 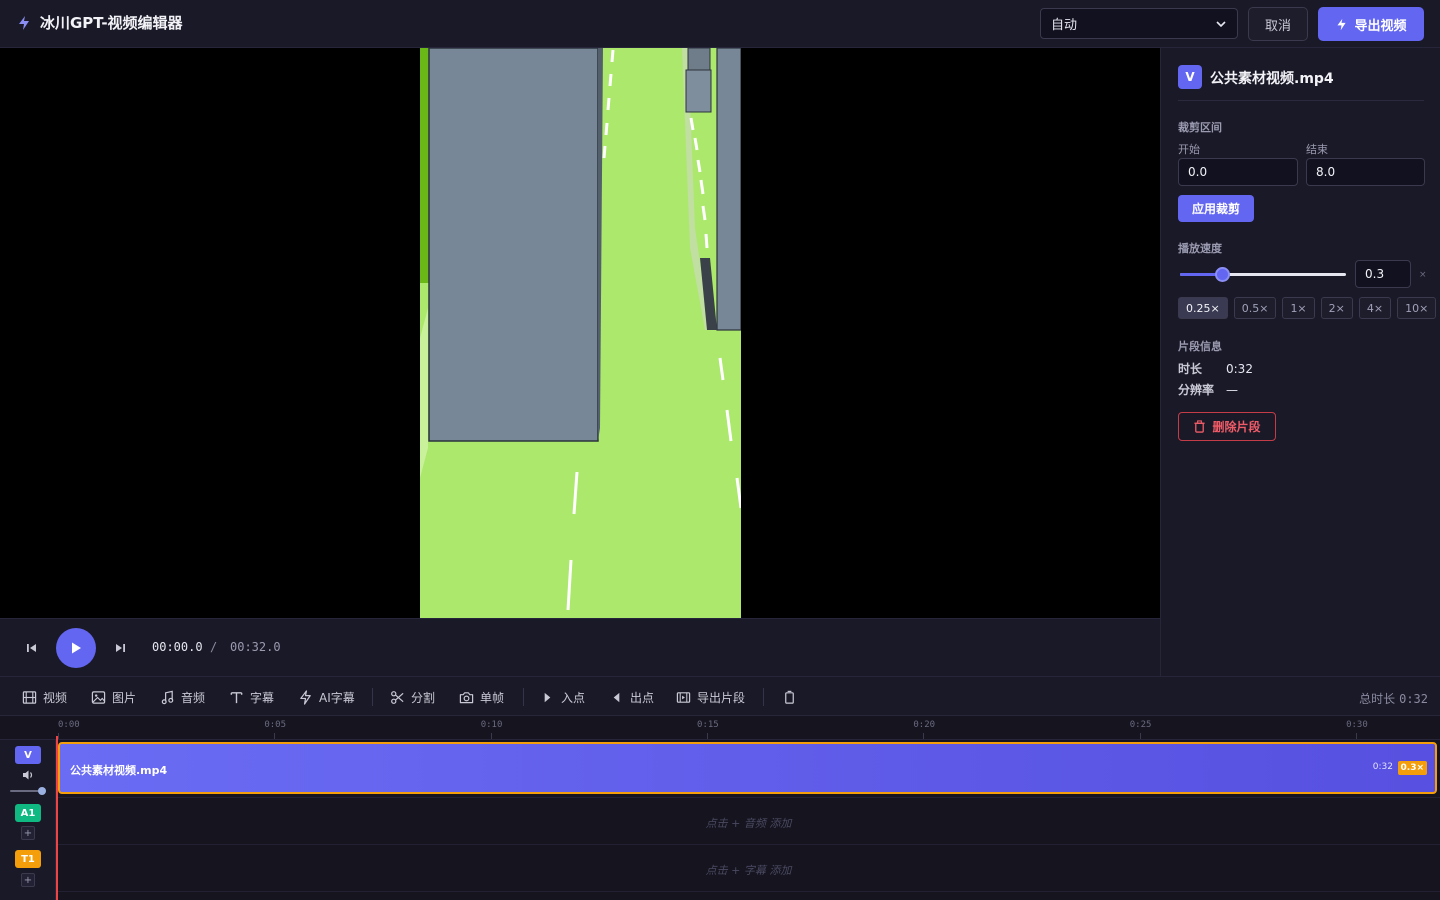 What do you see at coordinates (491, 725) in the screenshot?
I see `ruler-tick-label: 0:10` at bounding box center [491, 725].